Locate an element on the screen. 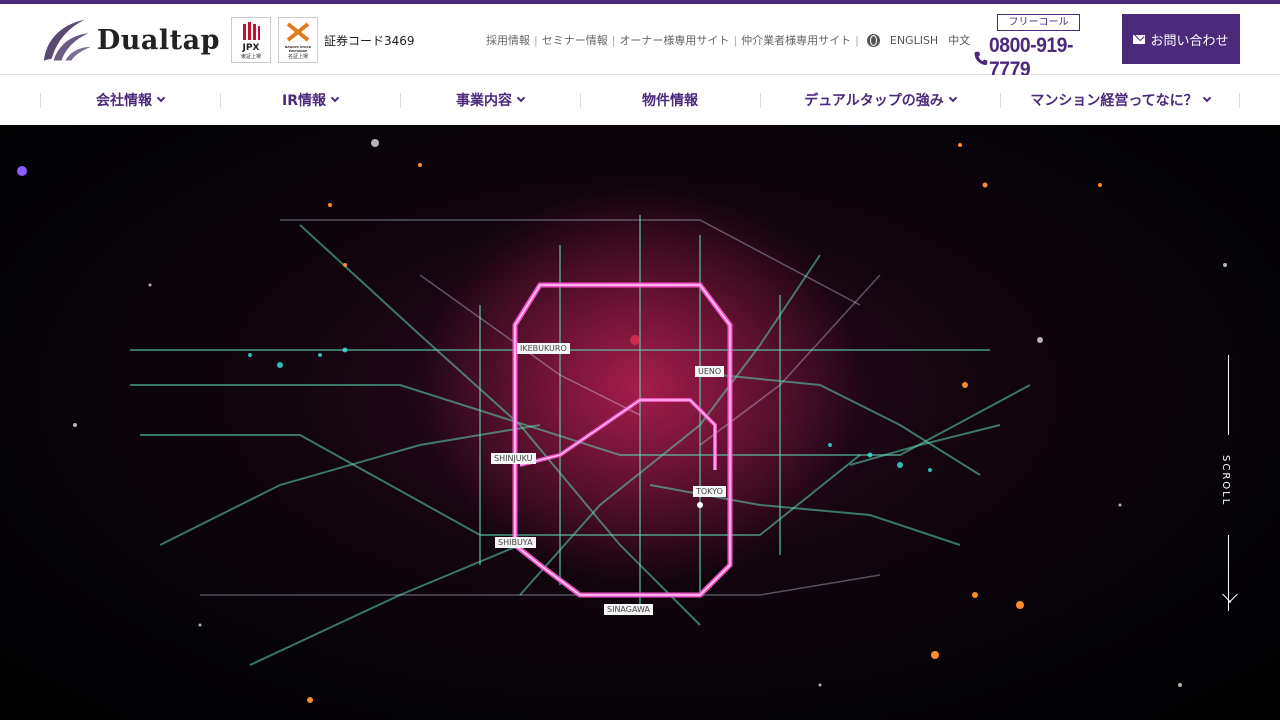 This screenshot has width=1280, height=720. logo-mark-icon is located at coordinates (67, 40).